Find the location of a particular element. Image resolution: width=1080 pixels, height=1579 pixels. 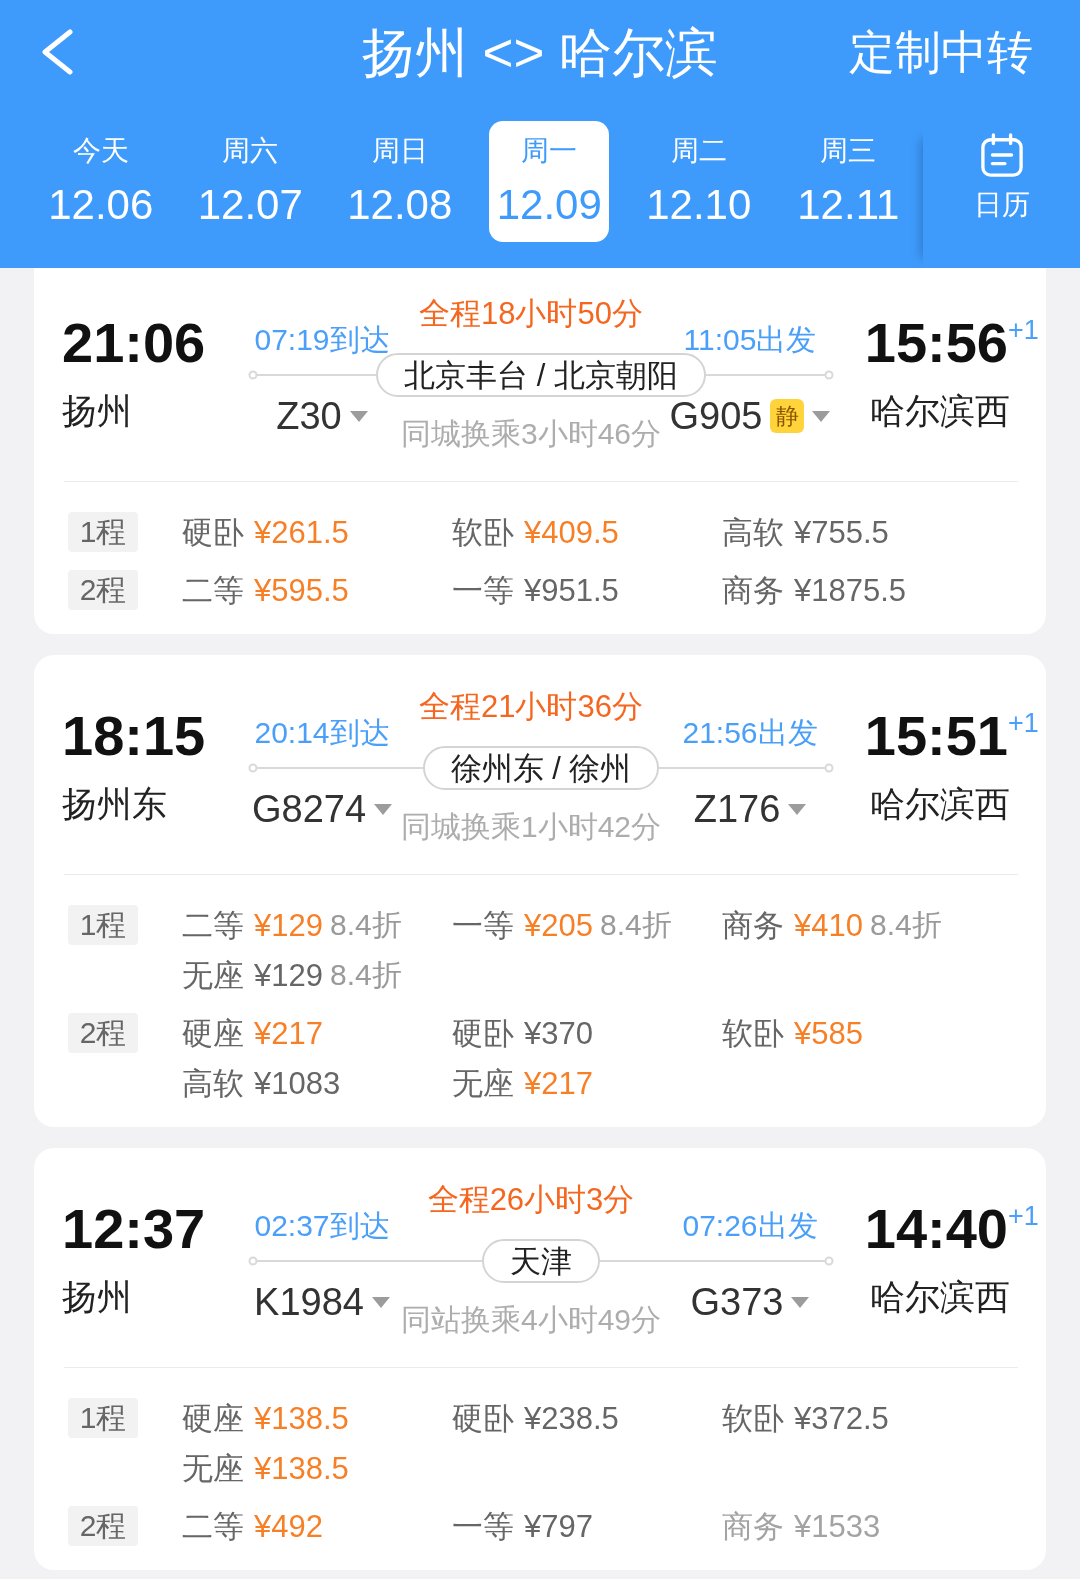

date-tab: 周二 12.10 is located at coordinates (698, 181).